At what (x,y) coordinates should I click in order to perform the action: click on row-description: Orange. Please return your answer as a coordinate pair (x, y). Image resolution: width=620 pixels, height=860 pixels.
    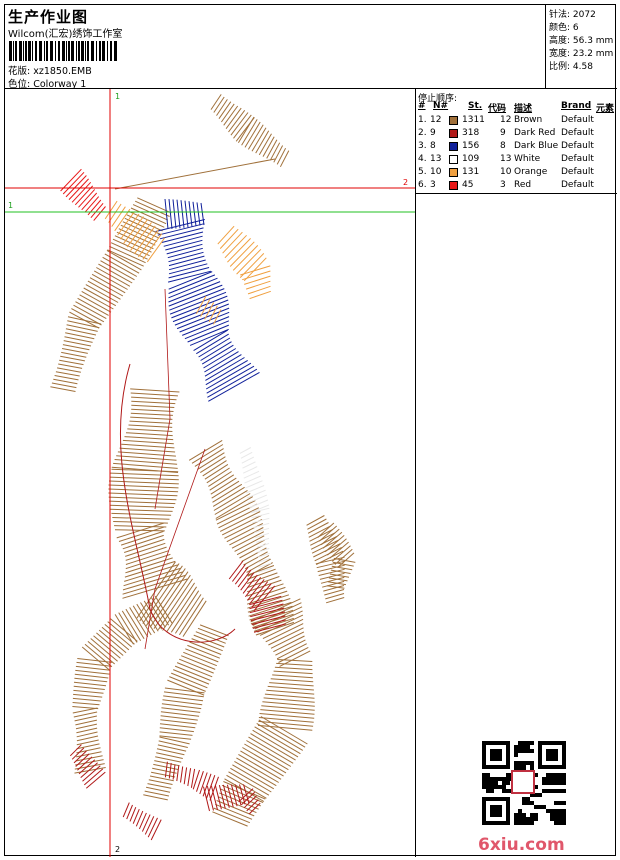
    Looking at the image, I should click on (531, 172).